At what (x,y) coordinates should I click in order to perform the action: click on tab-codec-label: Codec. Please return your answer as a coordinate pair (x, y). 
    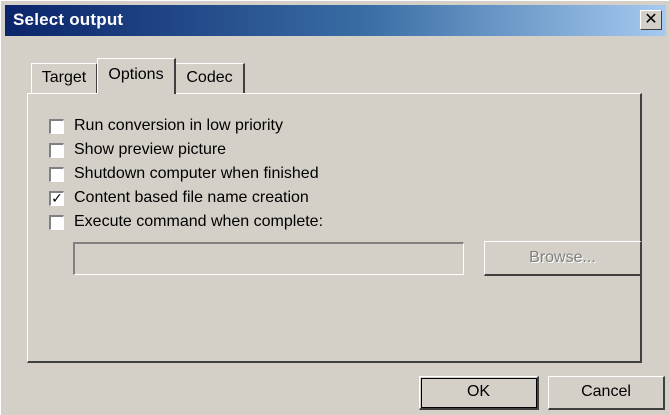
    Looking at the image, I should click on (209, 77).